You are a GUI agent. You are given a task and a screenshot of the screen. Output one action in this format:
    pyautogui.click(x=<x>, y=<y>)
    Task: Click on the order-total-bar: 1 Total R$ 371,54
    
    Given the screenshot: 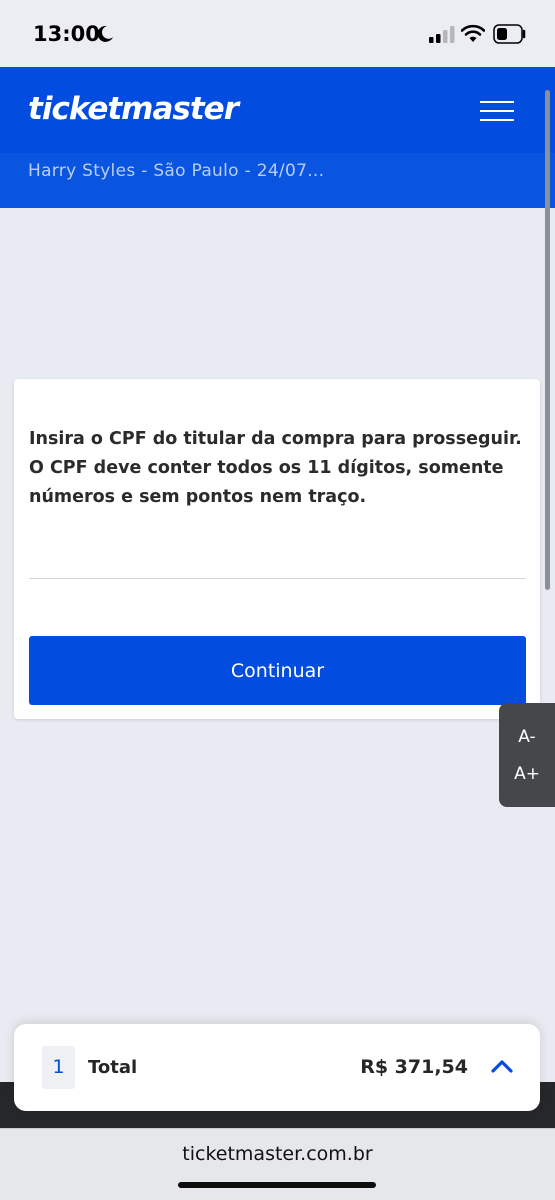 What is the action you would take?
    pyautogui.click(x=277, y=1067)
    